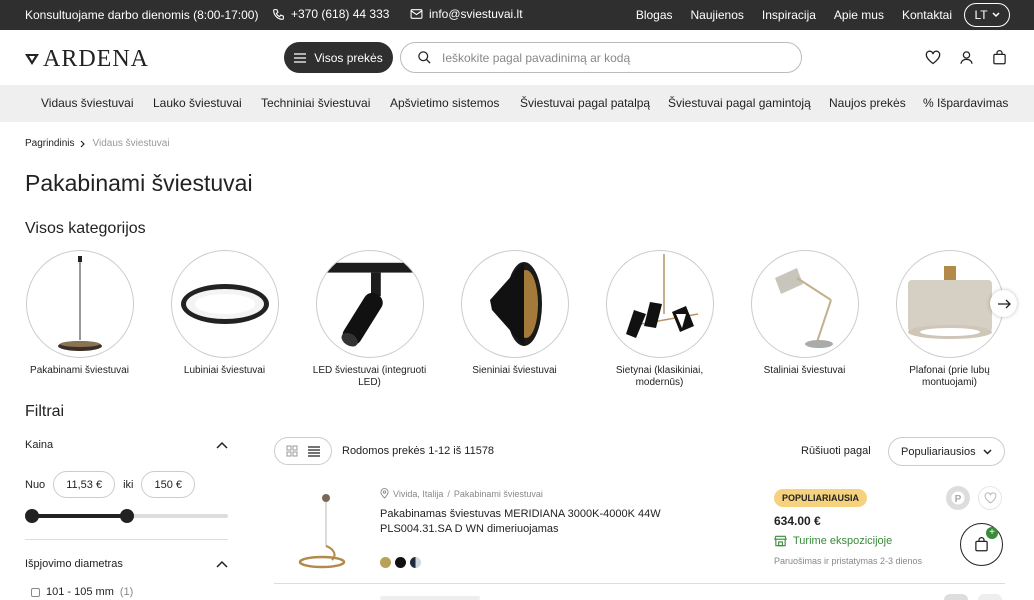 The width and height of the screenshot is (1034, 600). What do you see at coordinates (415, 562) in the screenshot?
I see `swatch-mixed` at bounding box center [415, 562].